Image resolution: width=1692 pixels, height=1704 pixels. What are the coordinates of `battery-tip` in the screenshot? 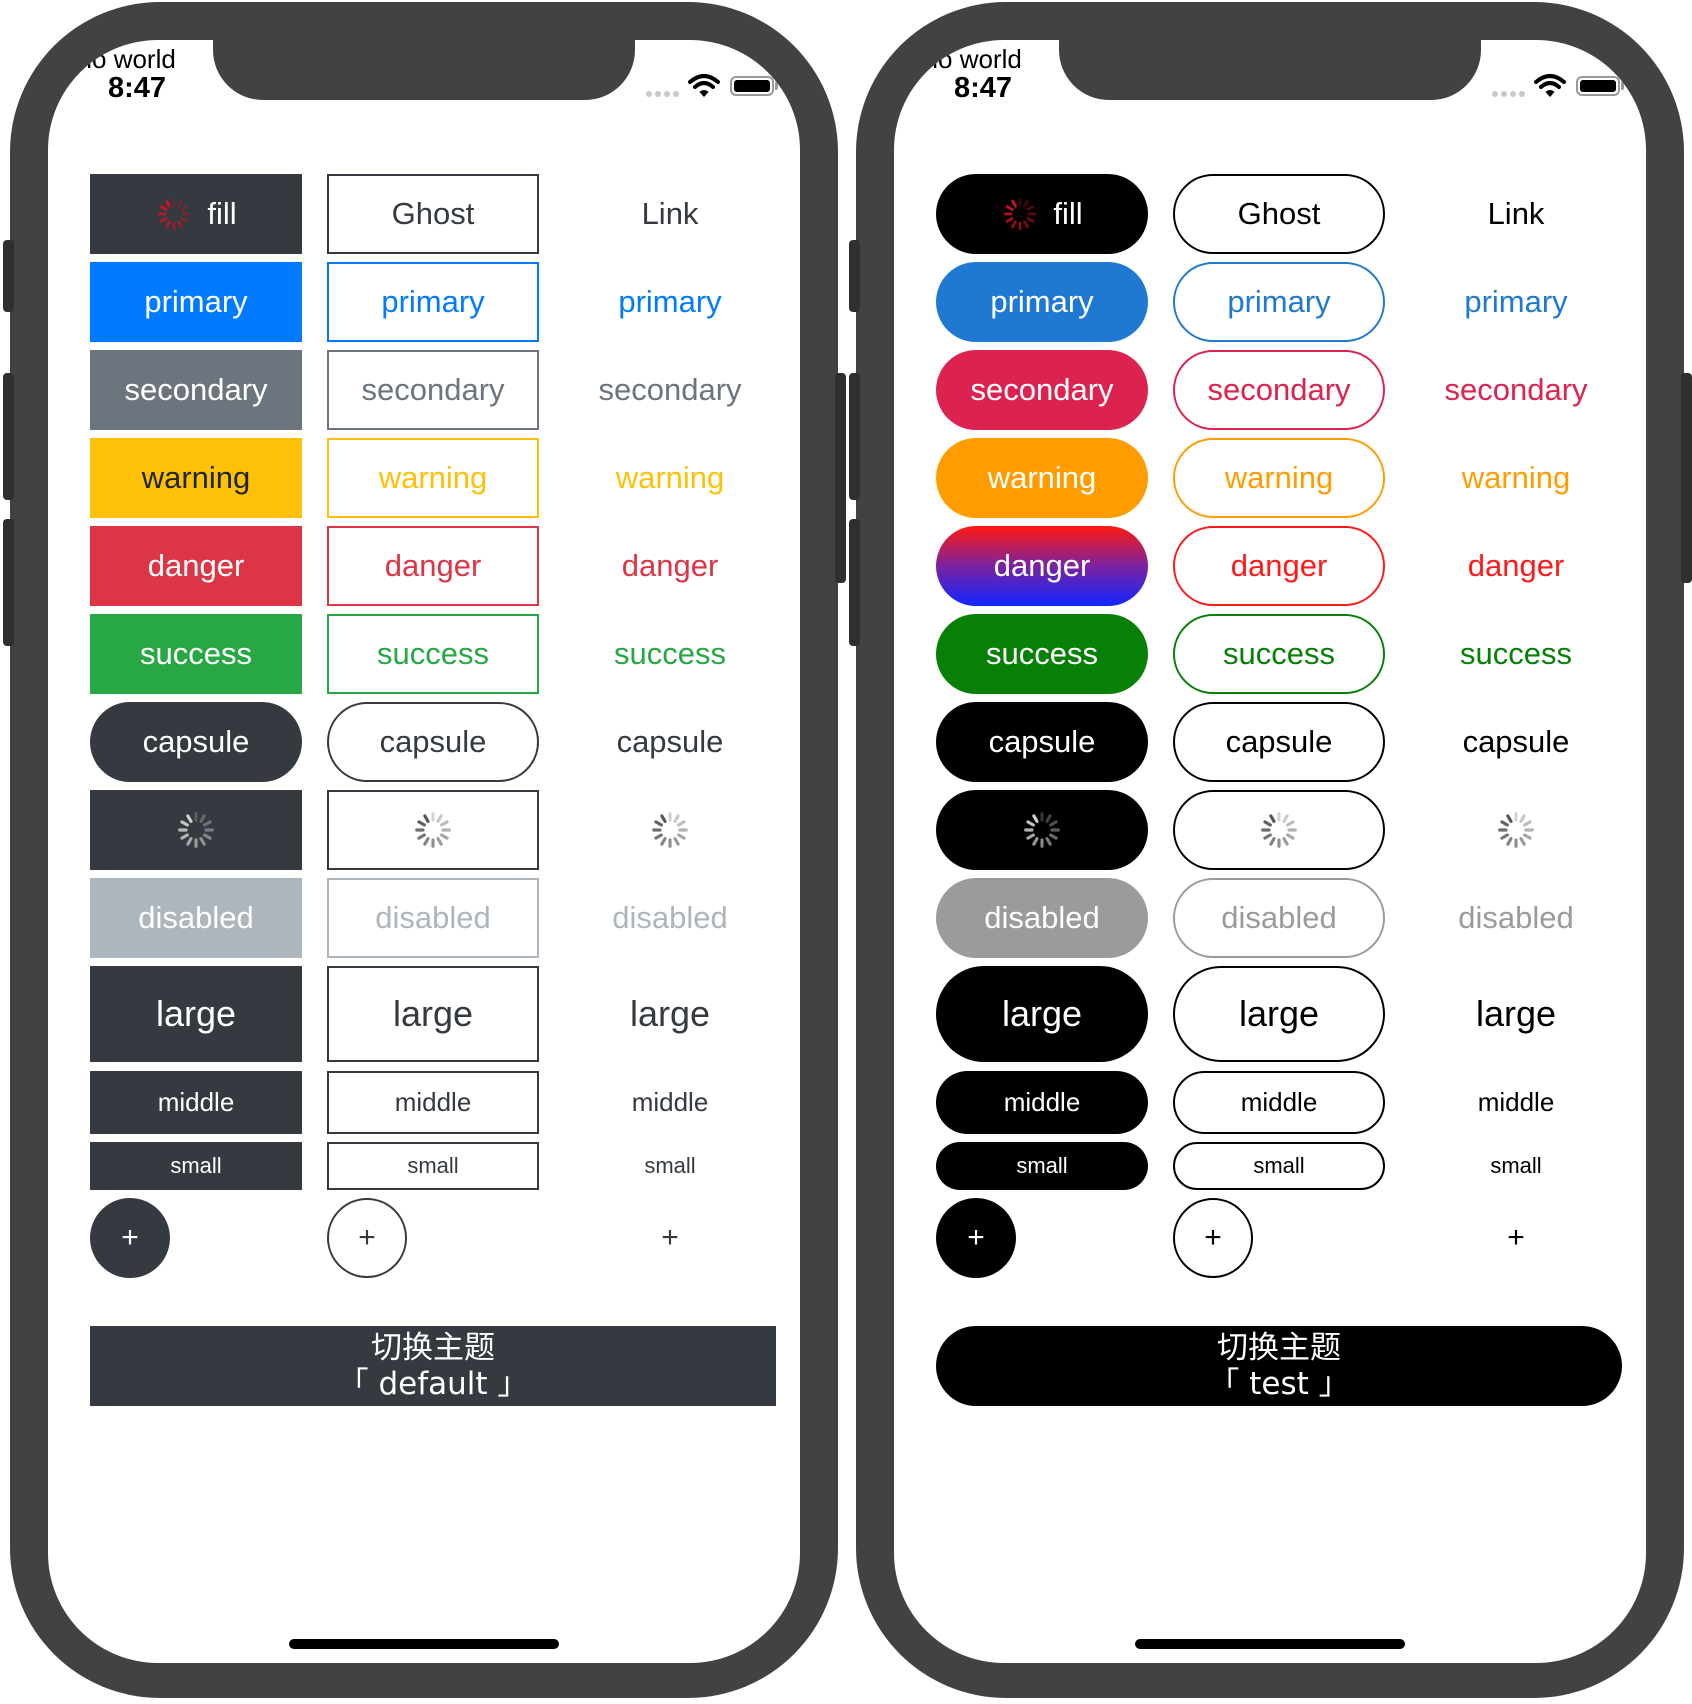 It's located at (1622, 86).